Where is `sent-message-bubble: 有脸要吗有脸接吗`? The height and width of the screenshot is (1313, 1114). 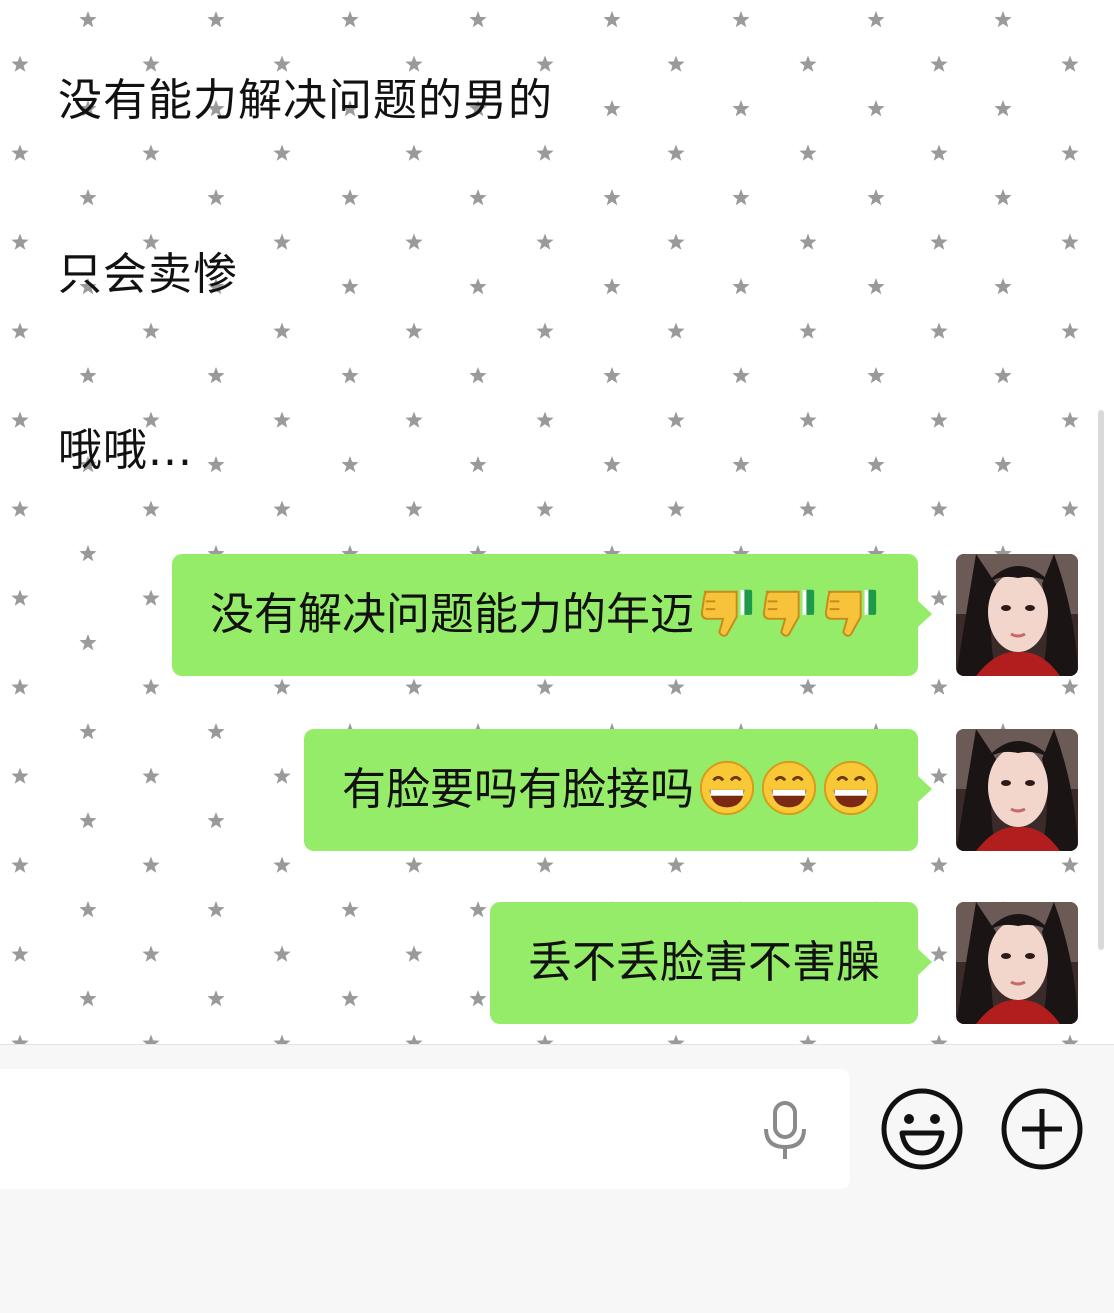
sent-message-bubble: 有脸要吗有脸接吗 is located at coordinates (618, 790).